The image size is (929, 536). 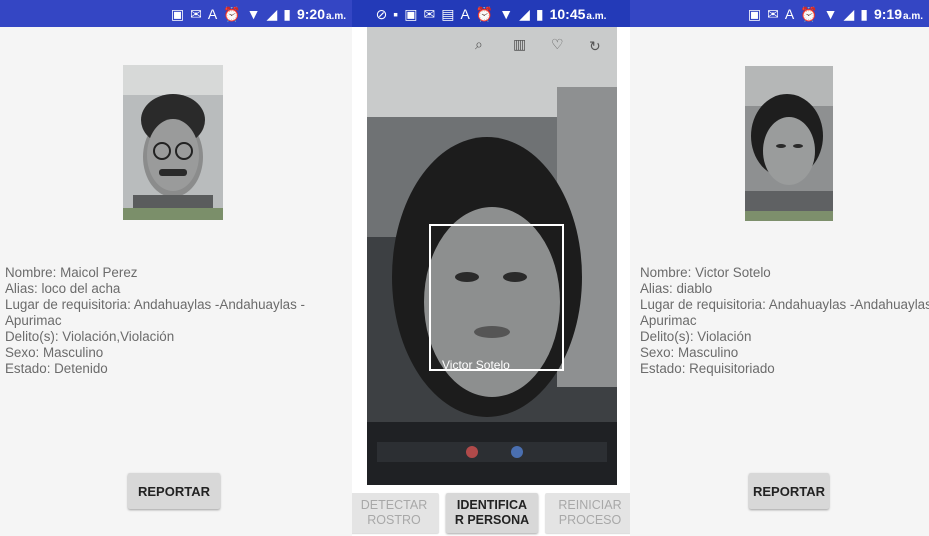 I want to click on rotate-icon: ↻, so click(x=595, y=46).